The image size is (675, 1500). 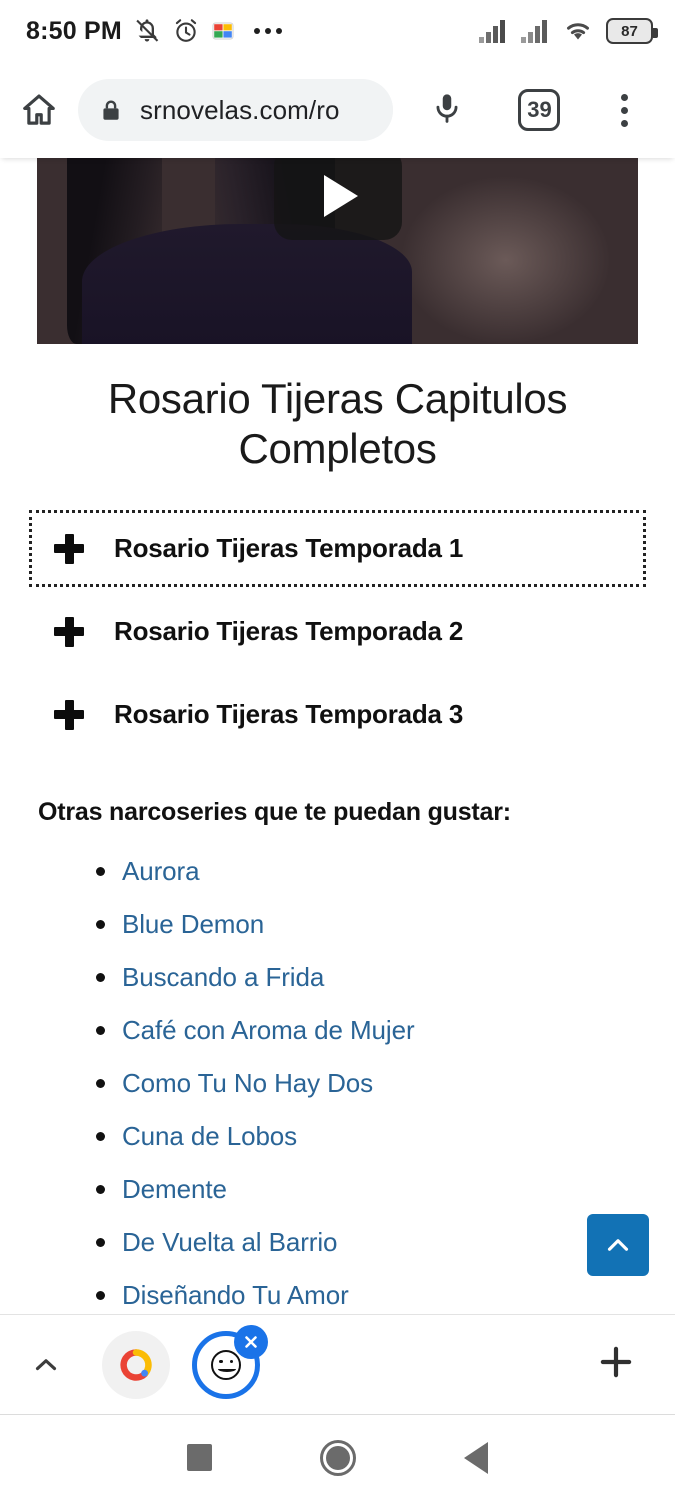 What do you see at coordinates (223, 977) in the screenshot?
I see `series-link-buscando-a-frida: Buscando a Frida` at bounding box center [223, 977].